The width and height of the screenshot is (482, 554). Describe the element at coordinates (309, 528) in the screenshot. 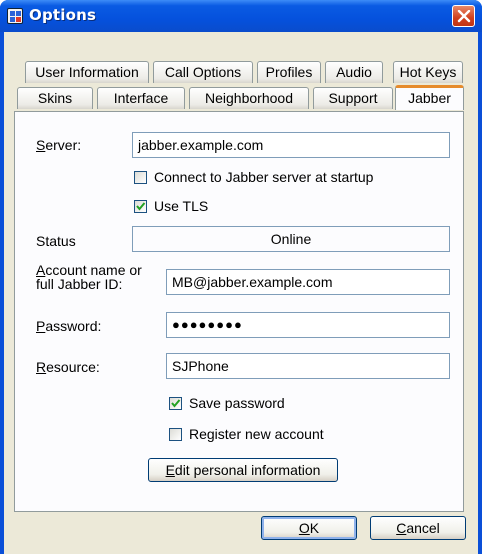

I see `ok-button: OK` at that location.